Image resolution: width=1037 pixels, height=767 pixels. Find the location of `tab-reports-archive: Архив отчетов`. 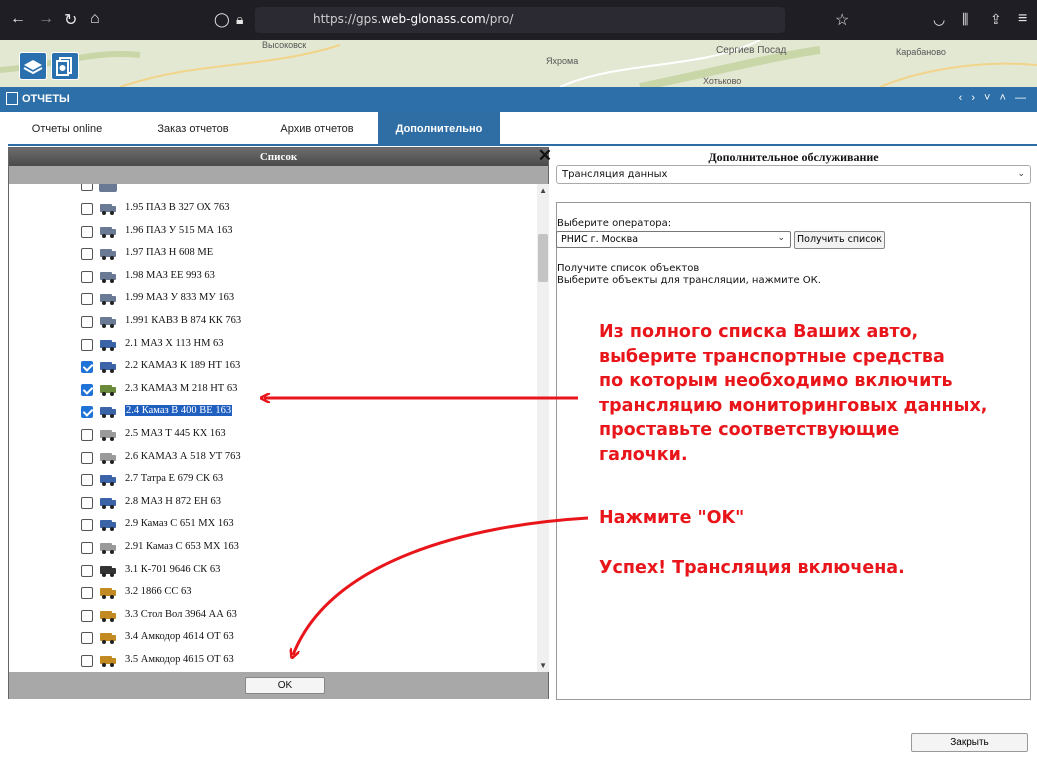

tab-reports-archive: Архив отчетов is located at coordinates (317, 129).